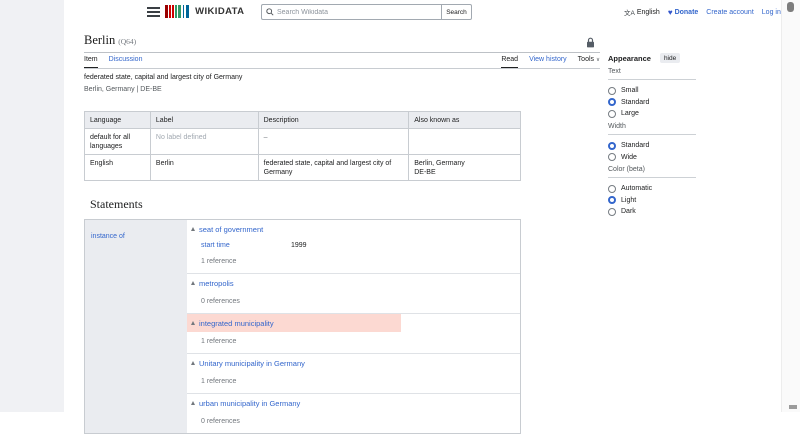 The width and height of the screenshot is (800, 434). Describe the element at coordinates (252, 363) in the screenshot. I see `claim-value-link: Unitary municipality in Germany` at that location.